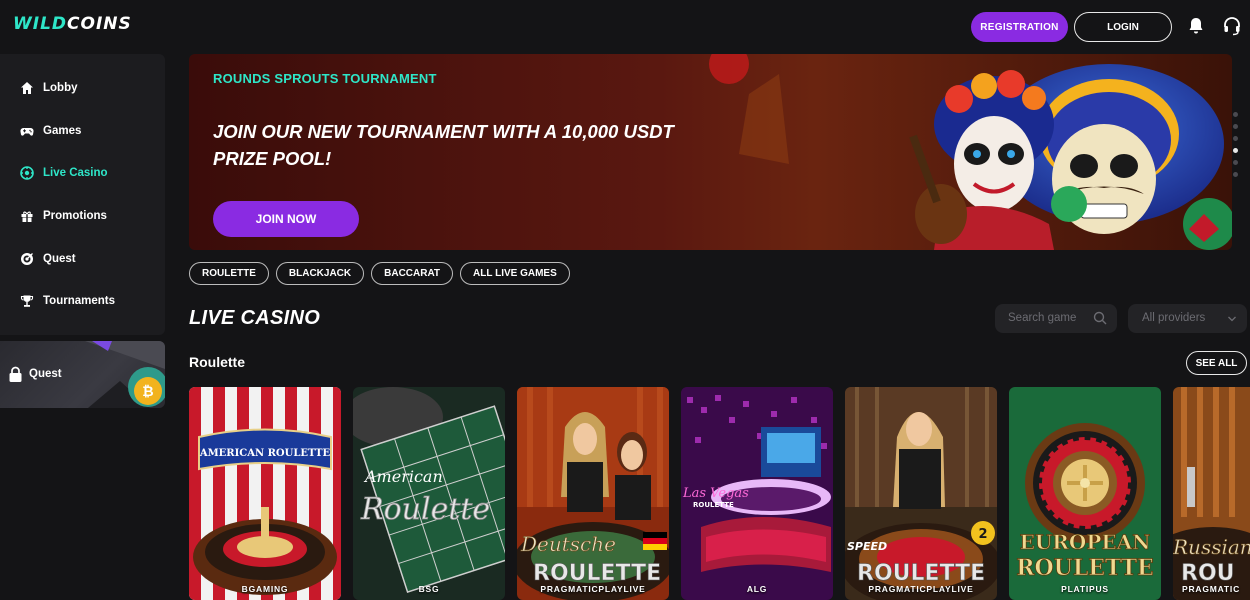 The height and width of the screenshot is (600, 1250). I want to click on game-card: 2 SPEED ROULETTE PRAGMATICPLAYLIVE, so click(921, 493).